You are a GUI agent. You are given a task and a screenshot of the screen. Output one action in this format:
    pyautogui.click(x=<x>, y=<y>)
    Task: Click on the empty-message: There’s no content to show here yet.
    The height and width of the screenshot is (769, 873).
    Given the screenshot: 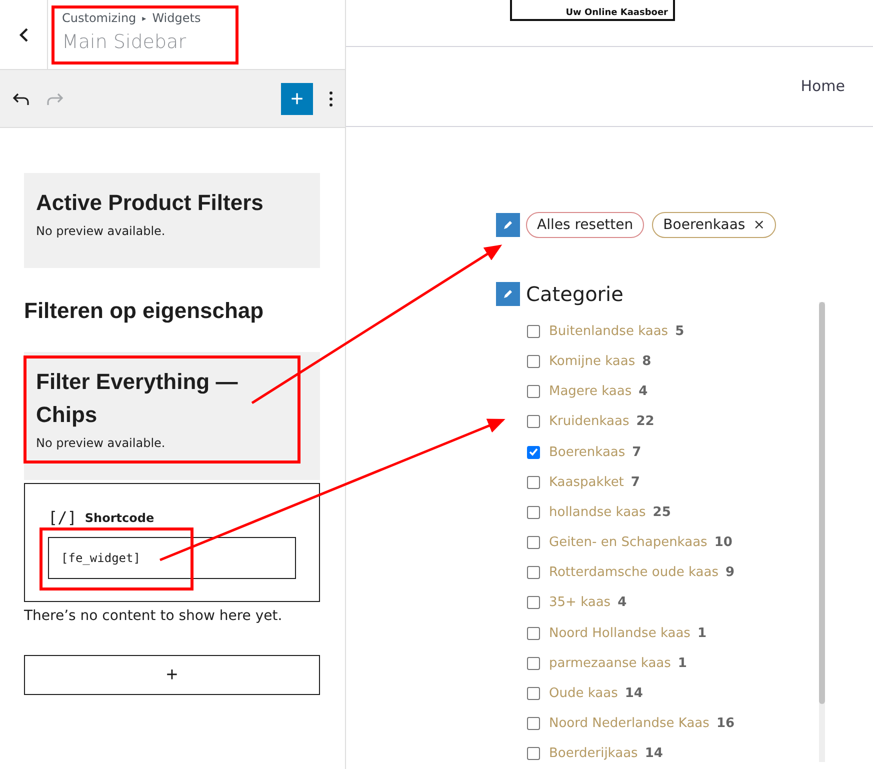 What is the action you would take?
    pyautogui.click(x=154, y=616)
    